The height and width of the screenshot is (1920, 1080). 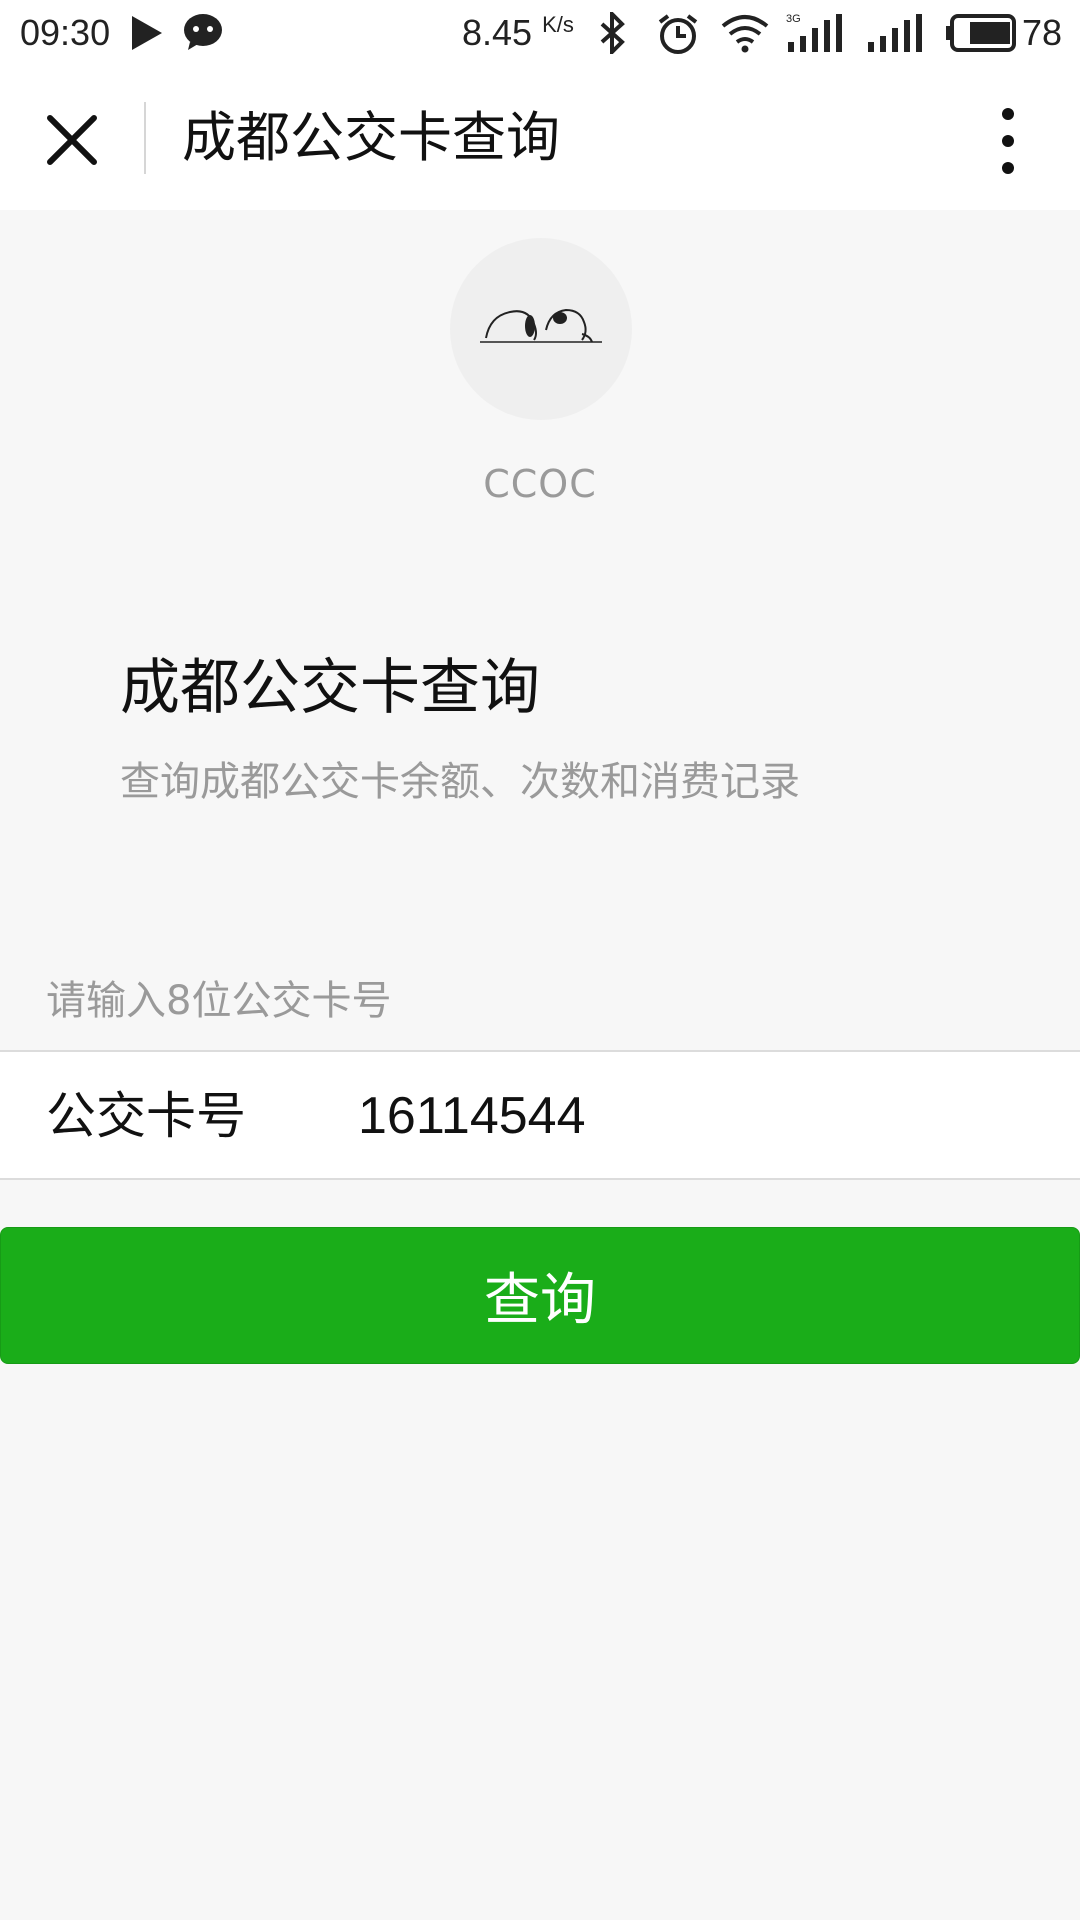 I want to click on signal-3g-icon: 3G, so click(x=814, y=32).